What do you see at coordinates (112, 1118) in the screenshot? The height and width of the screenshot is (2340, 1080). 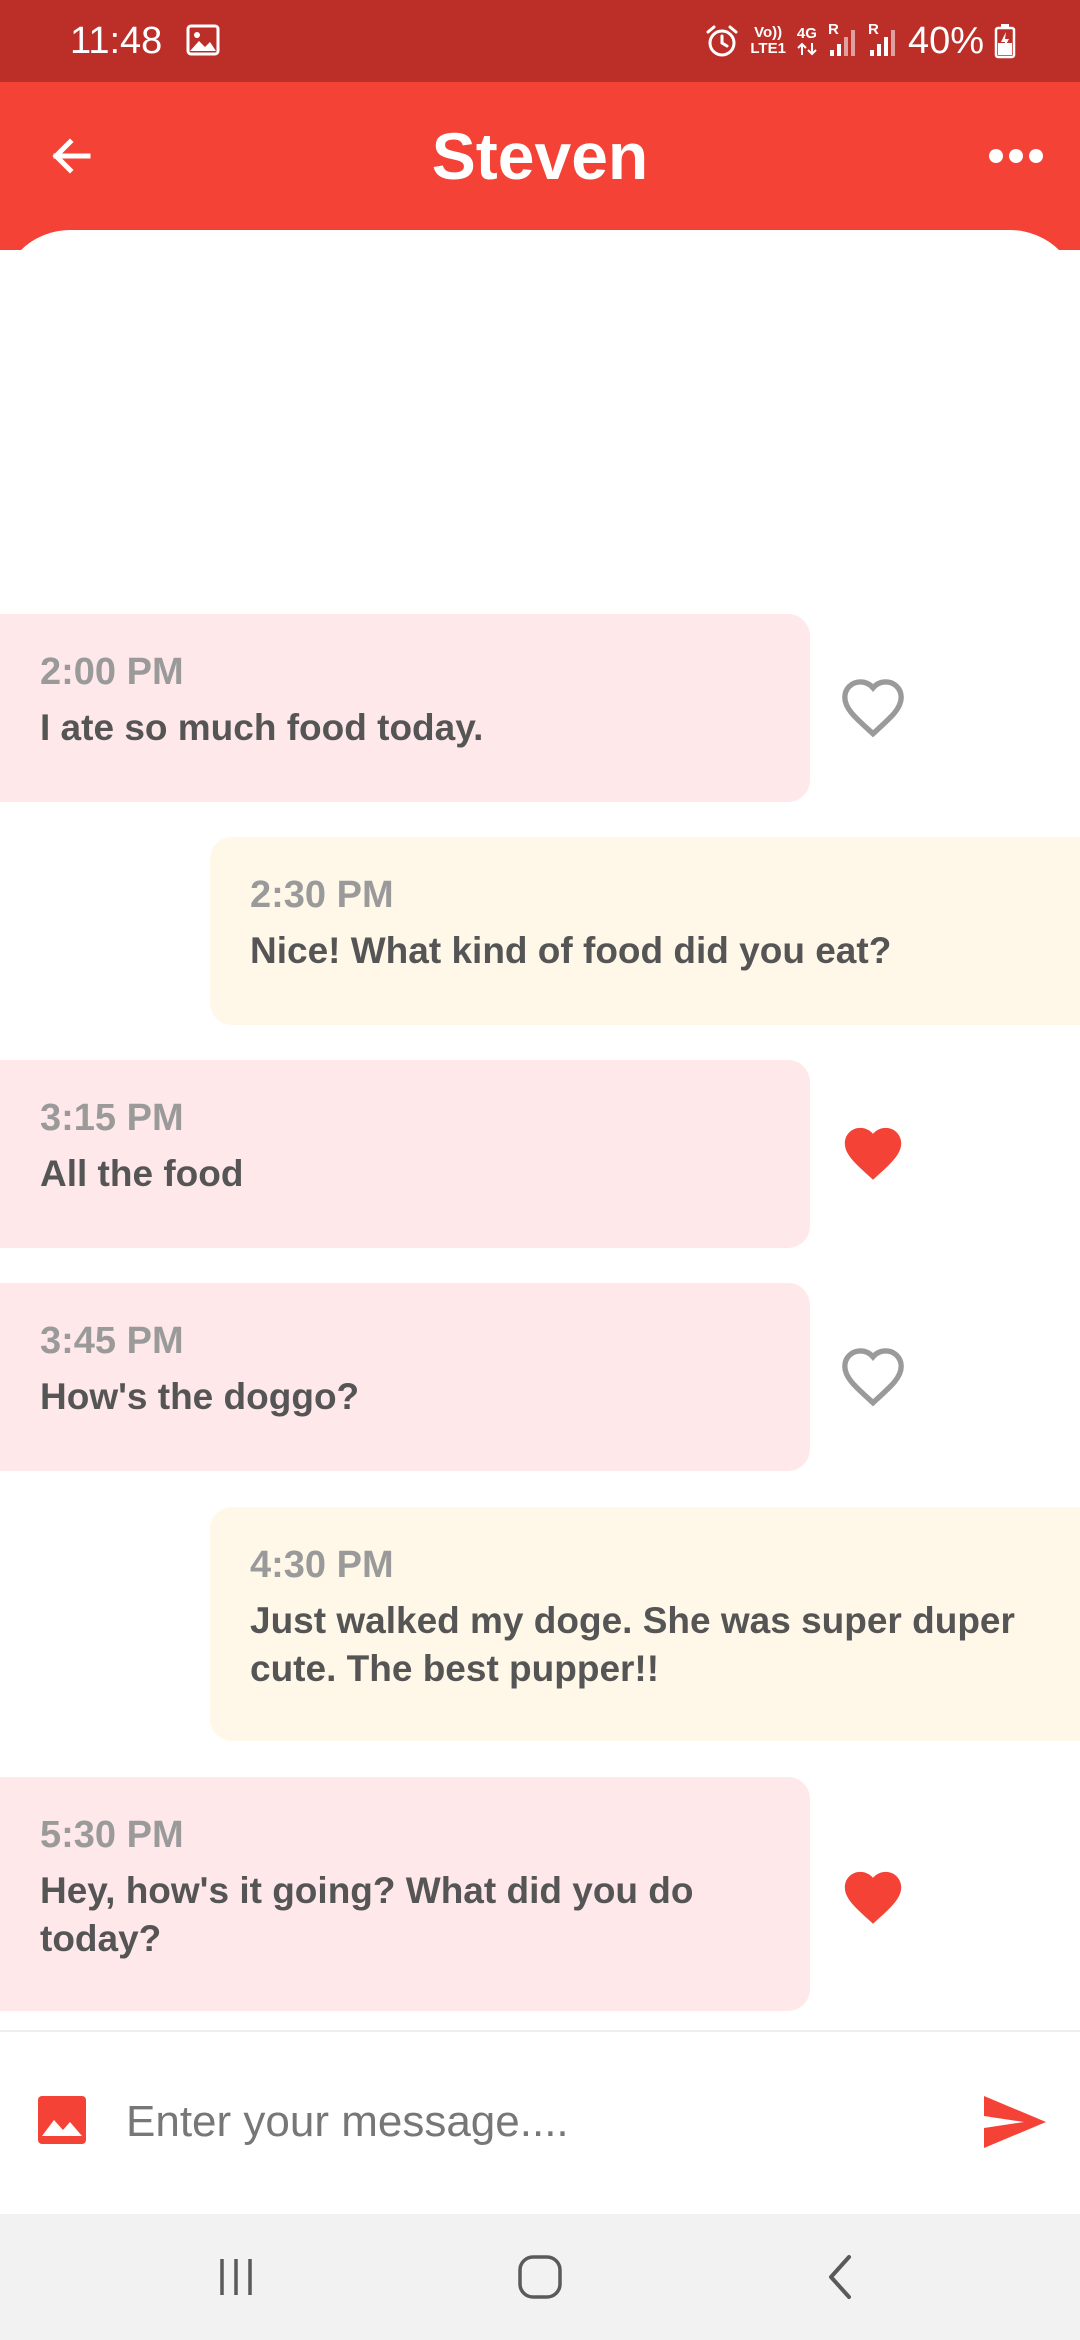 I see `message-time: 3:15 PM` at bounding box center [112, 1118].